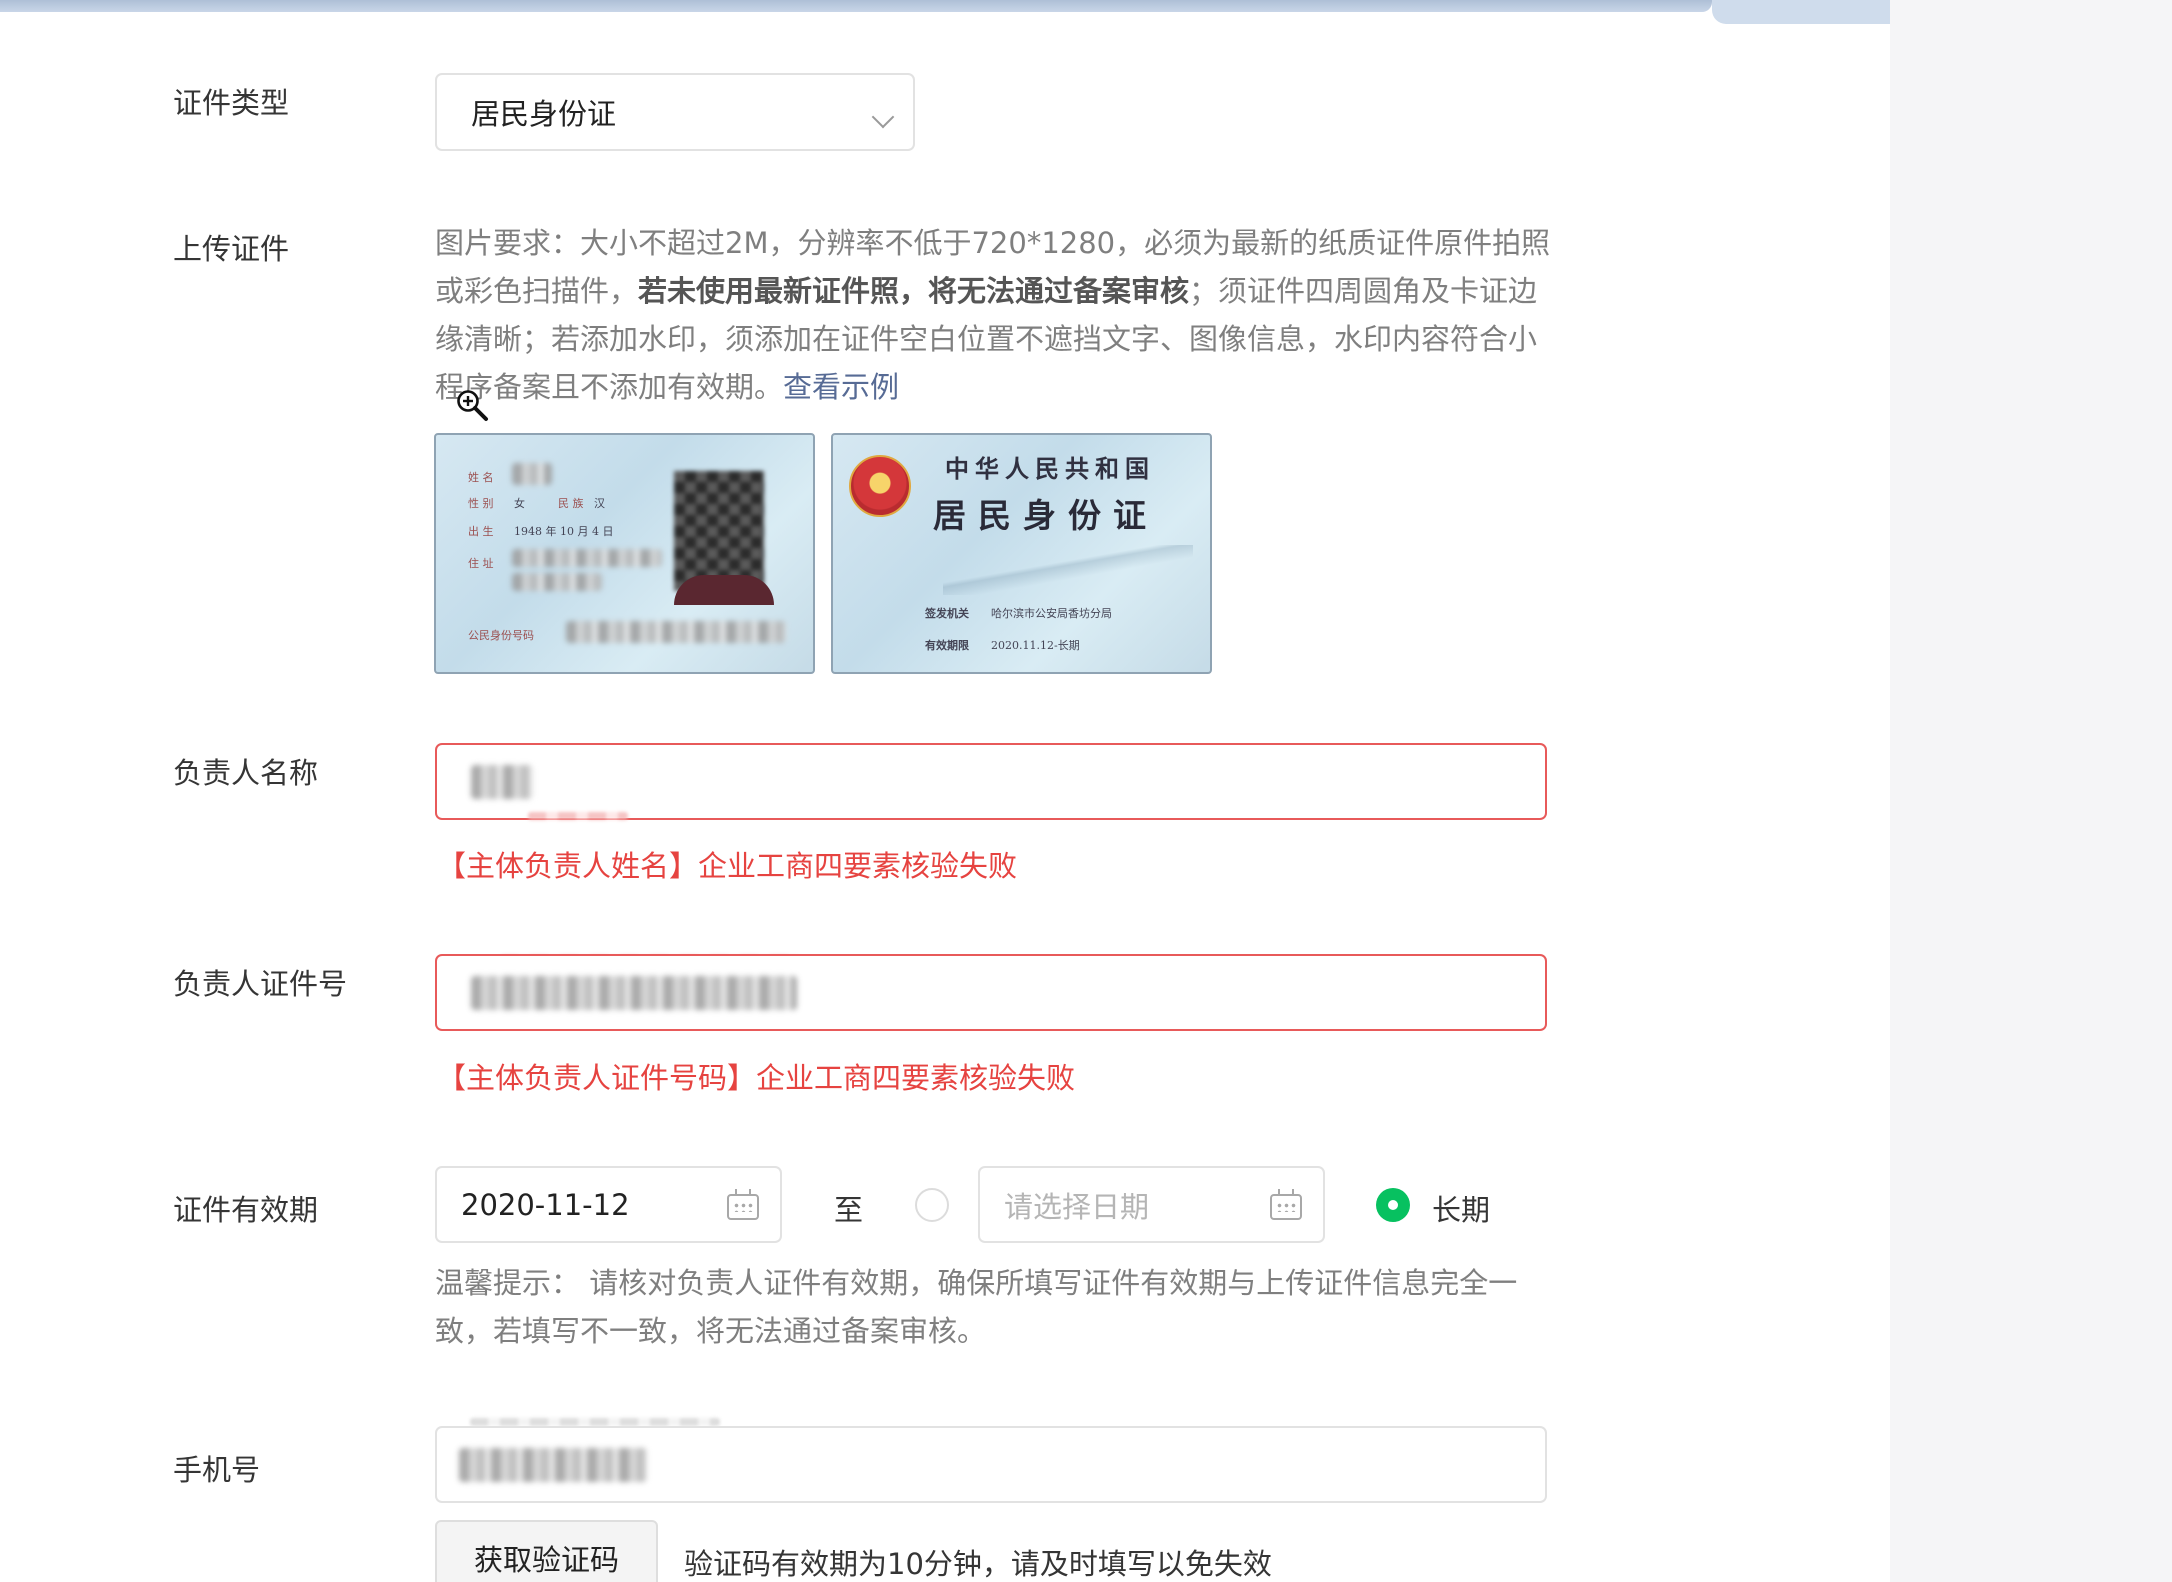 The width and height of the screenshot is (2172, 1582). Describe the element at coordinates (519, 503) in the screenshot. I see `id-front-gender: 女` at that location.